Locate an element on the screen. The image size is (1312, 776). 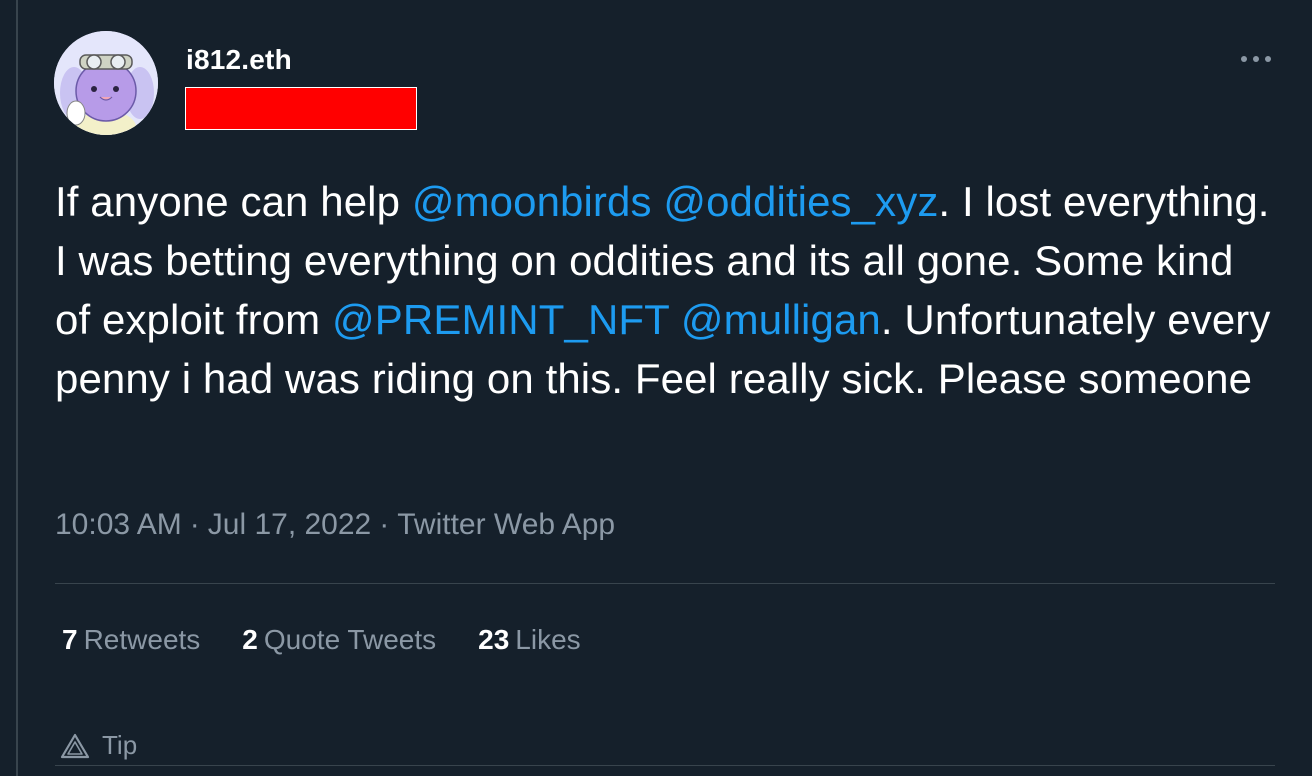
retweets-label: Retweets is located at coordinates (142, 639).